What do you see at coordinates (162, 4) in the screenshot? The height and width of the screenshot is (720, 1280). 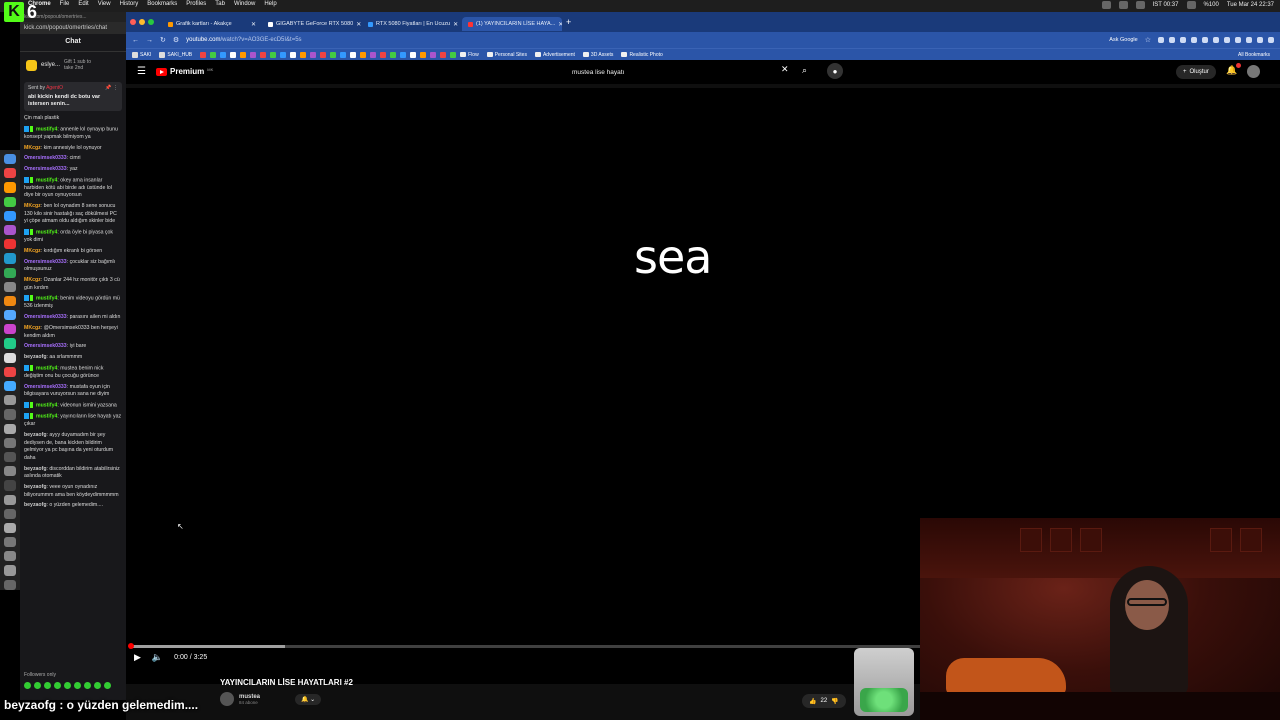 I see `menubar-item: Bookmarks` at bounding box center [162, 4].